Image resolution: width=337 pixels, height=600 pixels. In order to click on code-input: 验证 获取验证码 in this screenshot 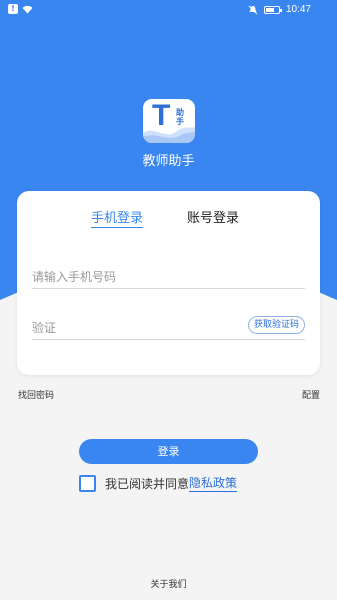, I will do `click(168, 328)`.